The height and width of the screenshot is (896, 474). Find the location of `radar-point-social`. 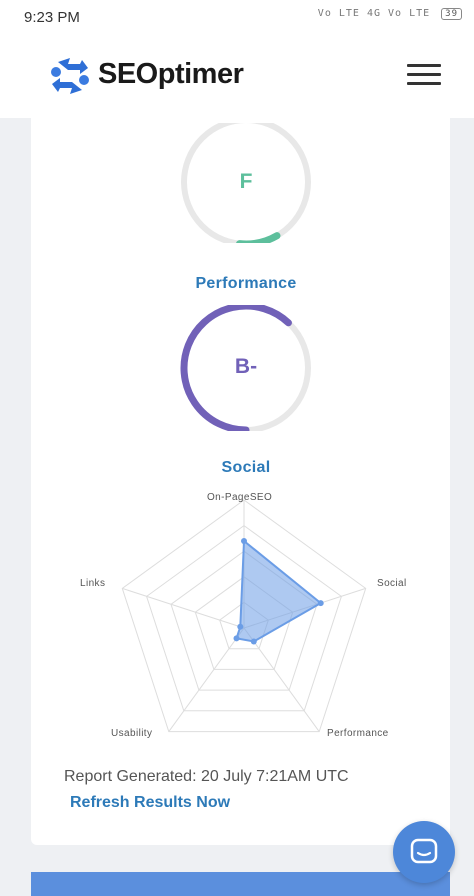

radar-point-social is located at coordinates (320, 603).